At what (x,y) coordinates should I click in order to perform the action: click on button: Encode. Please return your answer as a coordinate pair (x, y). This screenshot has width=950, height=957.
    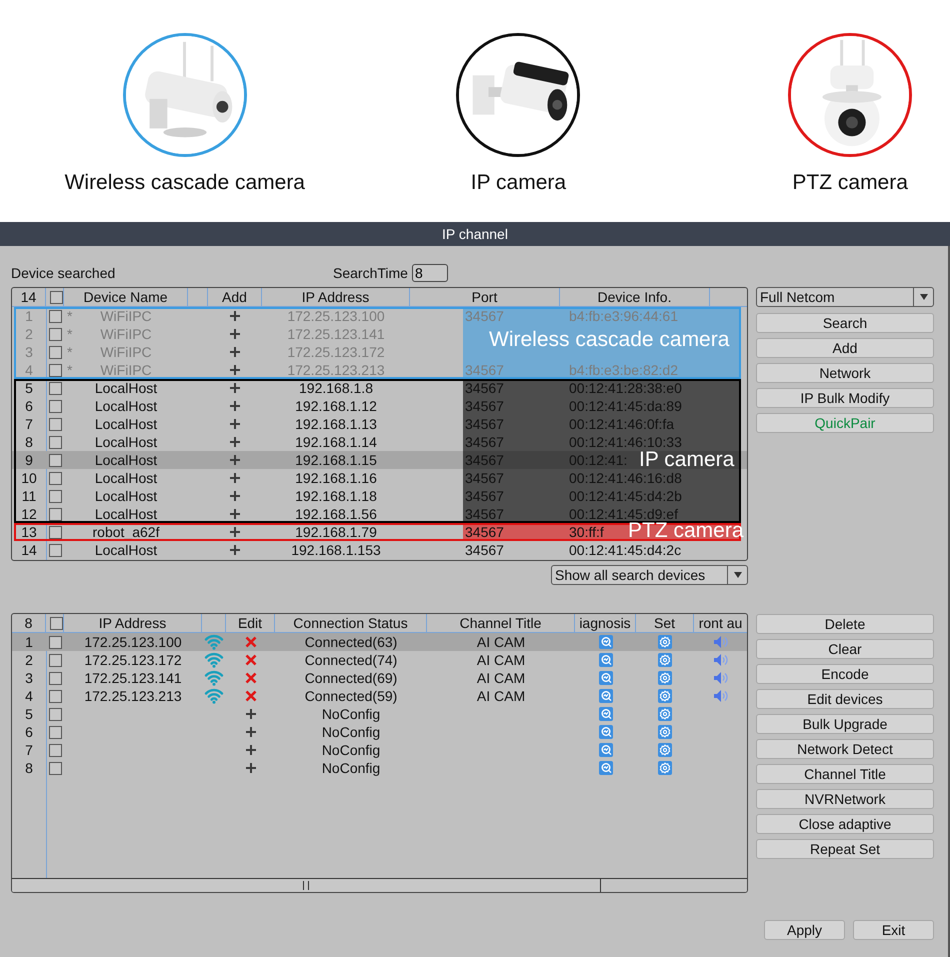
    Looking at the image, I should click on (845, 674).